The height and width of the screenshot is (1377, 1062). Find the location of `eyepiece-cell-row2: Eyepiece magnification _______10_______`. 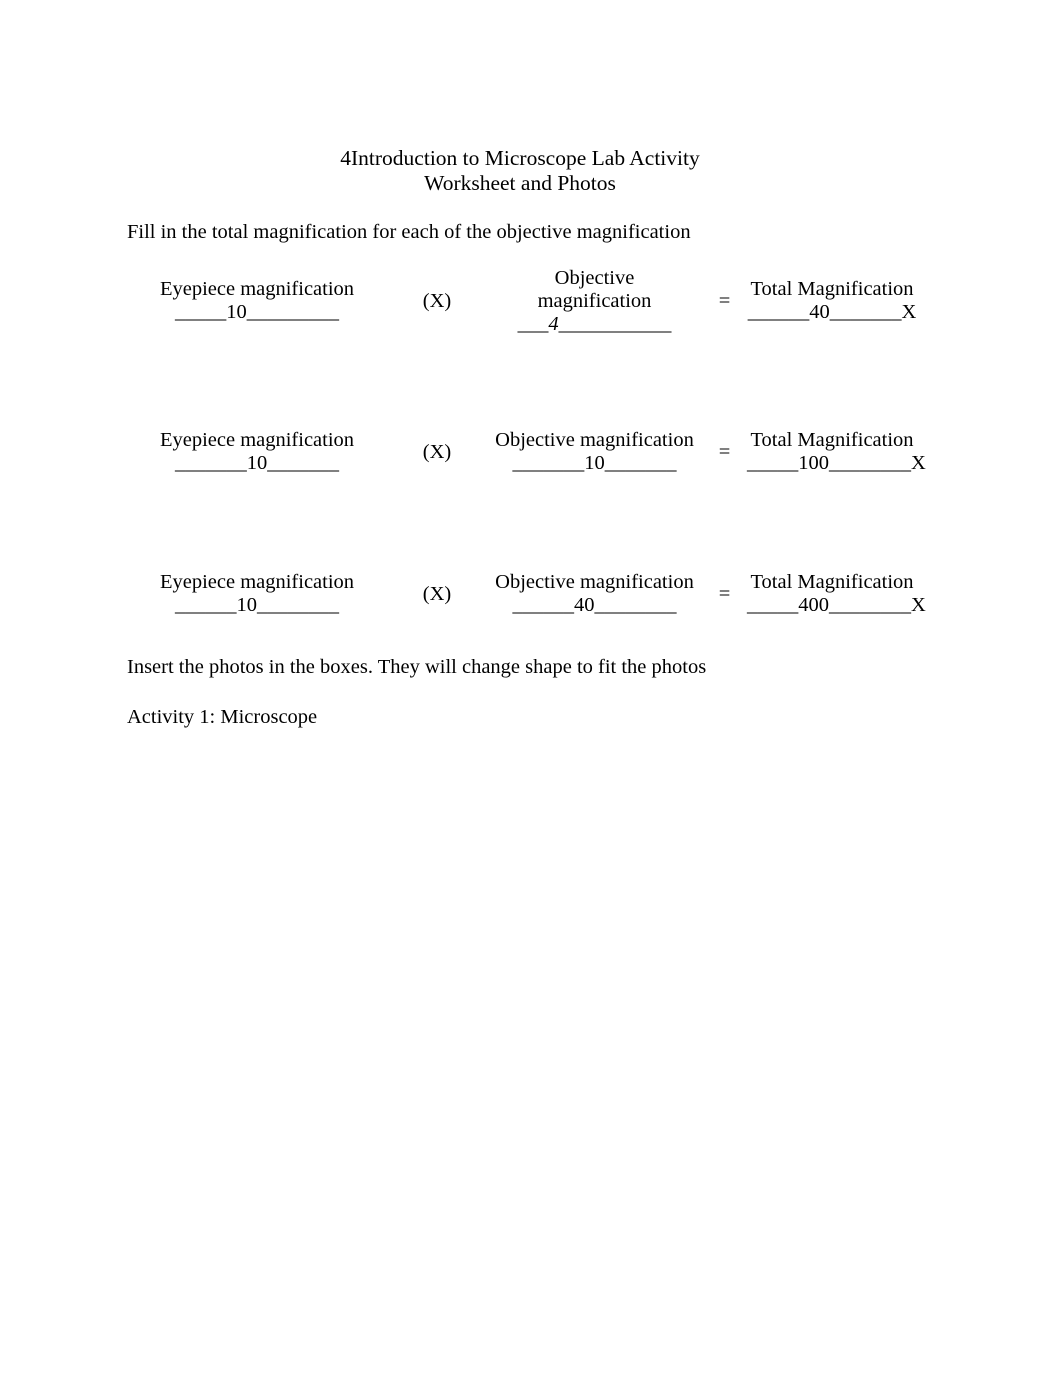

eyepiece-cell-row2: Eyepiece magnification _______10_______ is located at coordinates (257, 452).